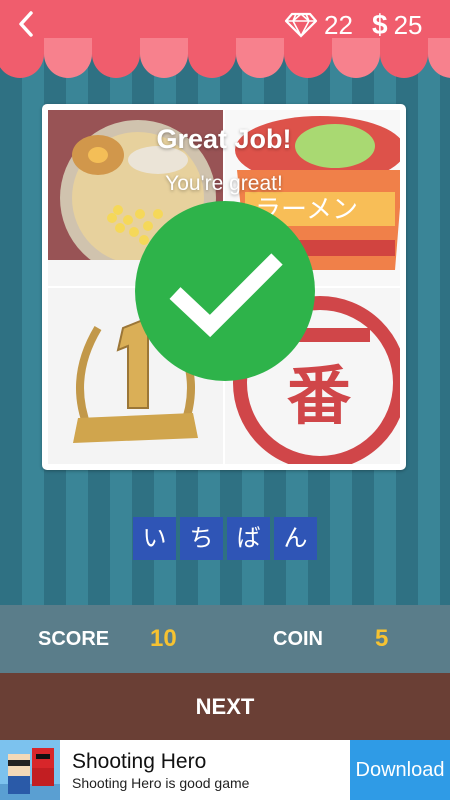 The height and width of the screenshot is (800, 450). What do you see at coordinates (225, 706) in the screenshot?
I see `next-button: NEXT` at bounding box center [225, 706].